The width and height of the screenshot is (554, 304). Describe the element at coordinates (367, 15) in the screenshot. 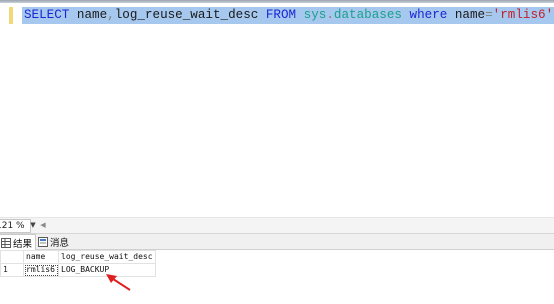

I see `table-databases: databases` at that location.